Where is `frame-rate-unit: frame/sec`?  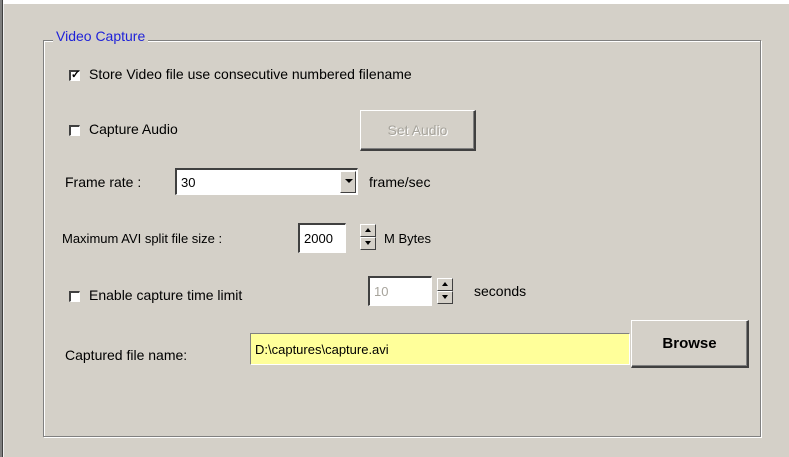
frame-rate-unit: frame/sec is located at coordinates (400, 182).